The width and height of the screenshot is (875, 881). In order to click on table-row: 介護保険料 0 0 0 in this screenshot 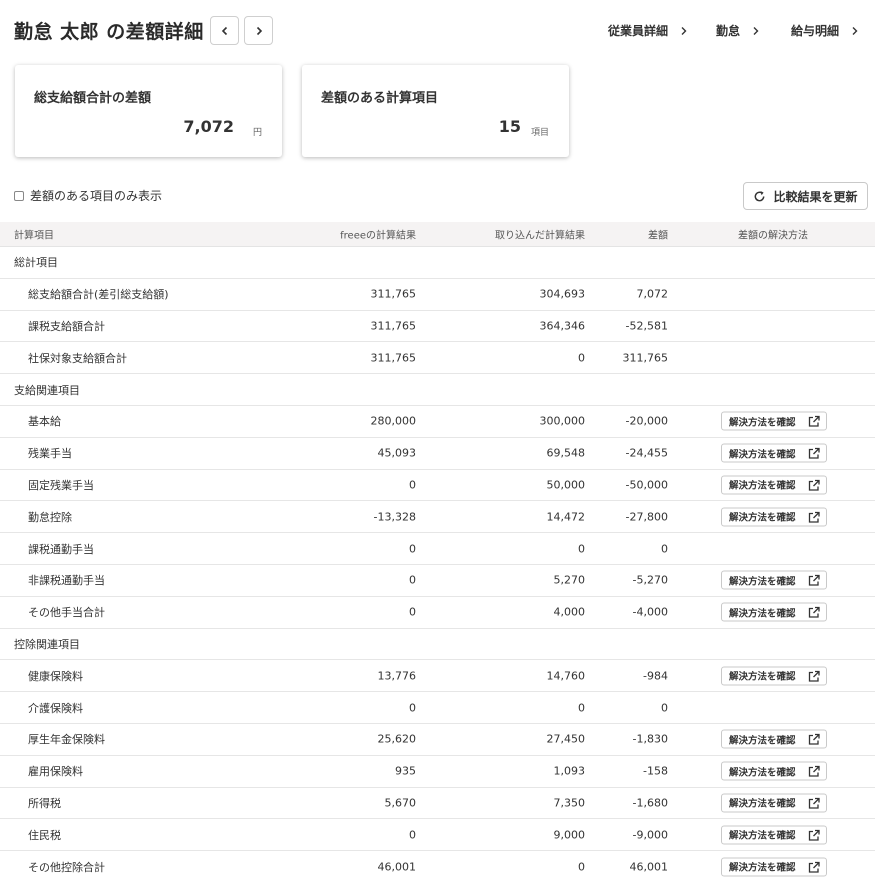, I will do `click(437, 708)`.